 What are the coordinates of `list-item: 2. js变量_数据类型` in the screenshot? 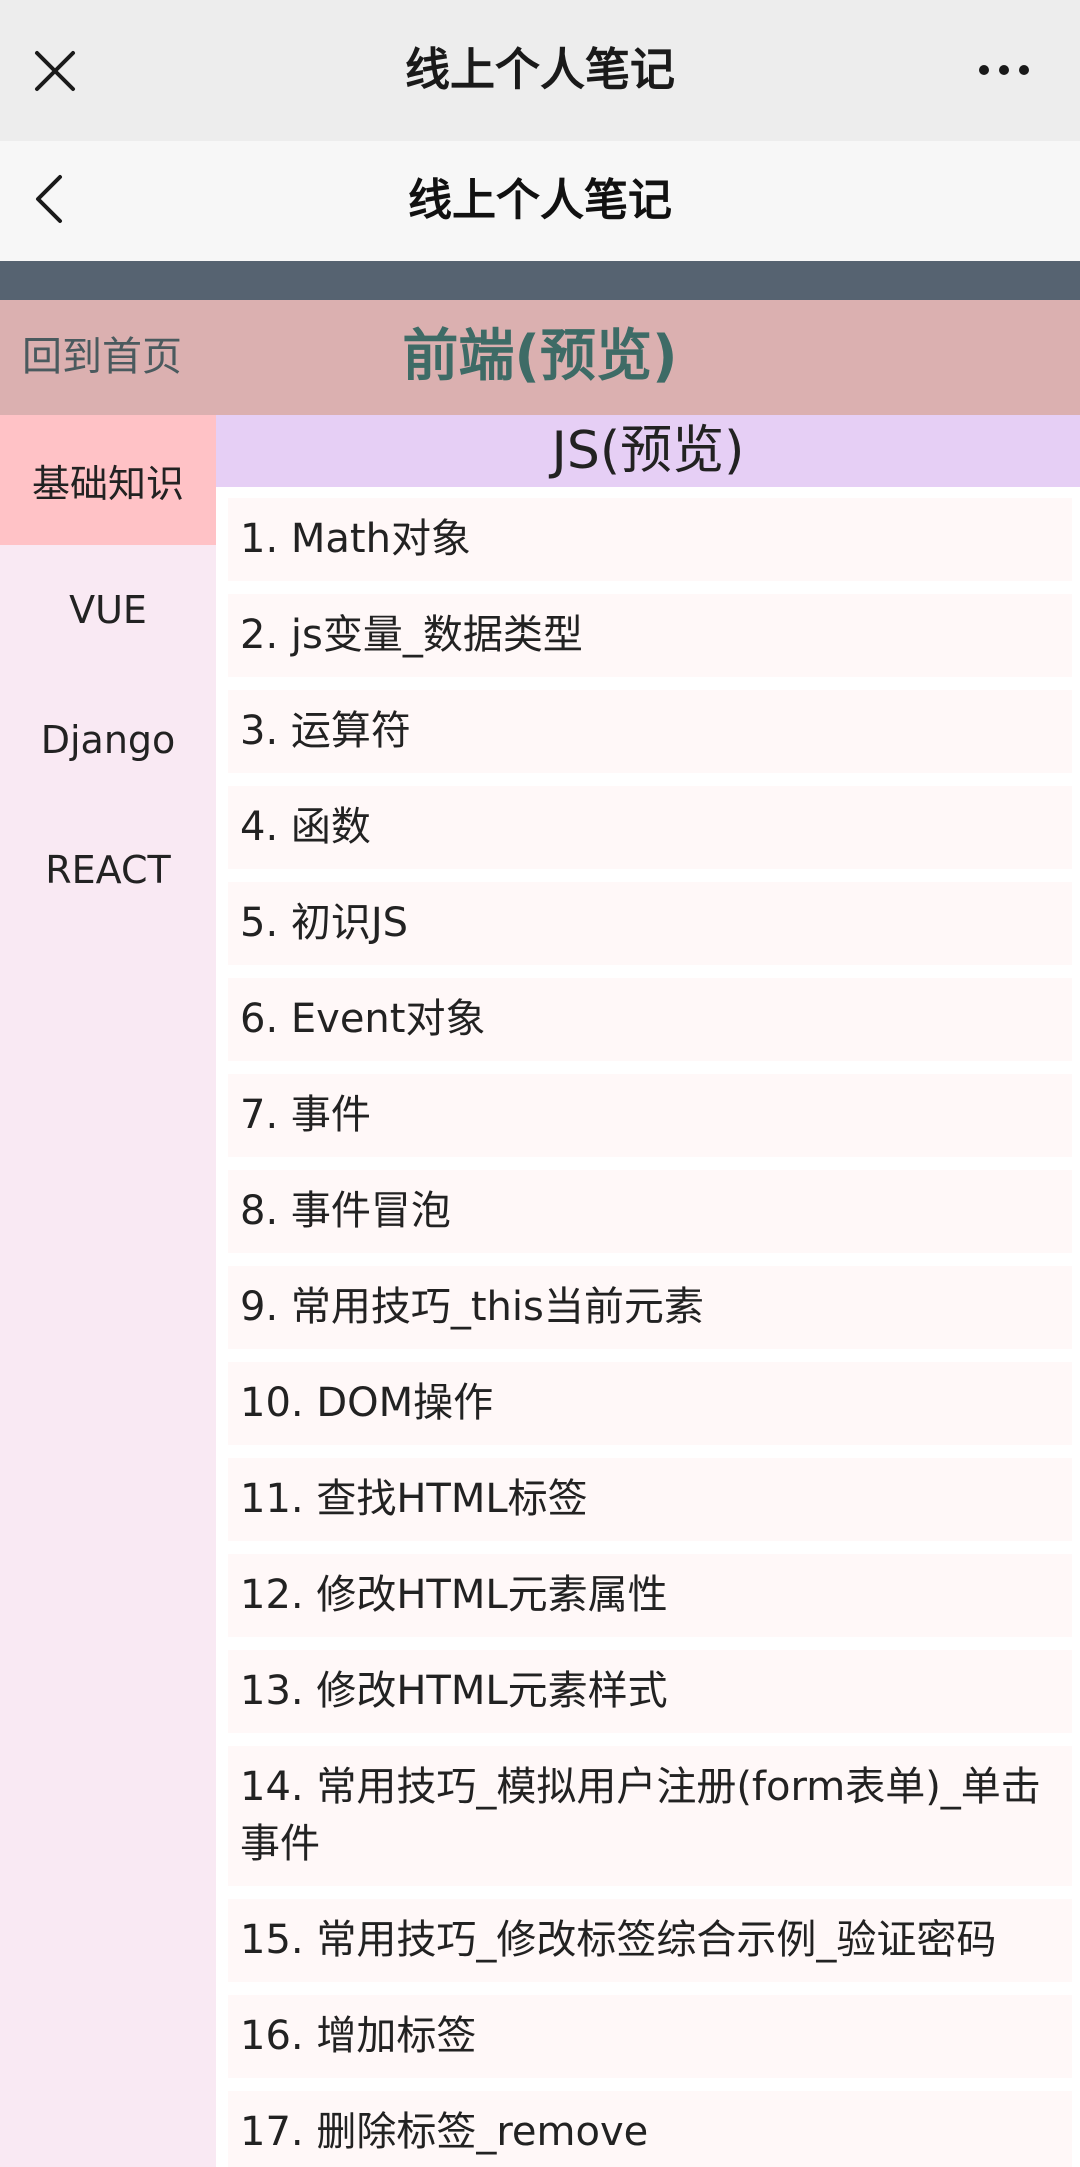 It's located at (650, 635).